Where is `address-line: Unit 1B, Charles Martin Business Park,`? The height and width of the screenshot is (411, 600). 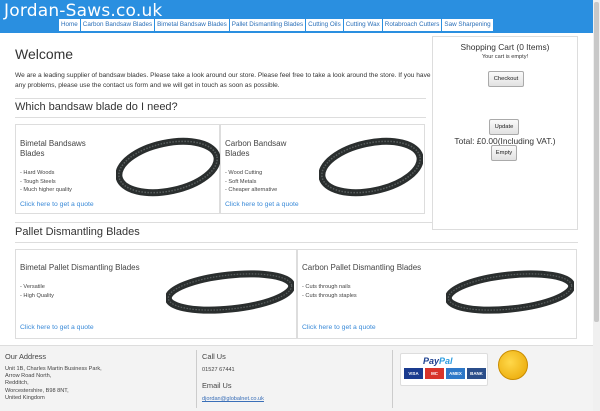
address-line: Unit 1B, Charles Martin Business Park, is located at coordinates (53, 369).